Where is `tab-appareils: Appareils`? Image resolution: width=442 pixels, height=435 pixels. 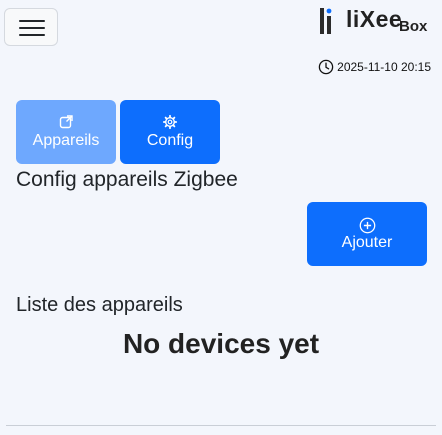 tab-appareils: Appareils is located at coordinates (66, 132).